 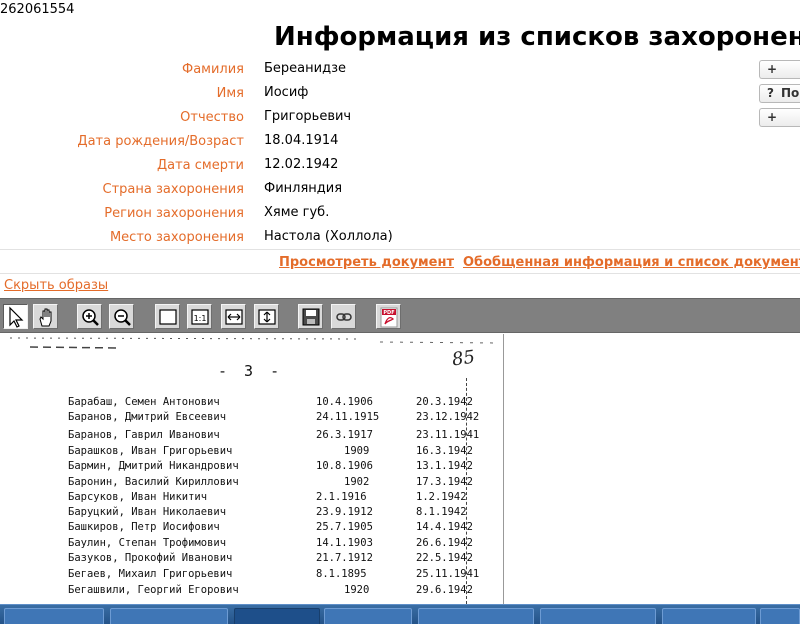 I want to click on pdf-icon: PDF, so click(x=389, y=317).